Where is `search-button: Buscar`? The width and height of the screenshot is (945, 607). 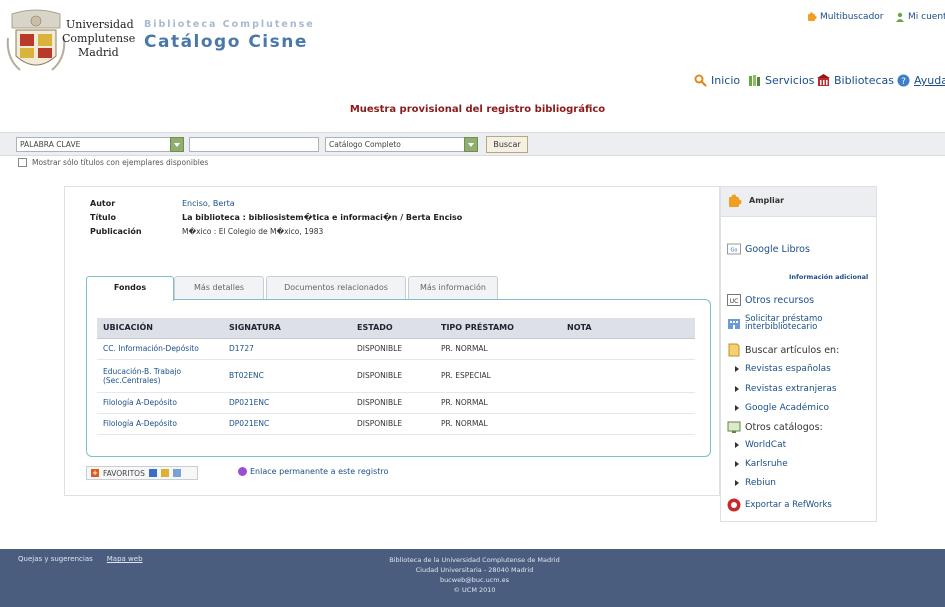 search-button: Buscar is located at coordinates (507, 144).